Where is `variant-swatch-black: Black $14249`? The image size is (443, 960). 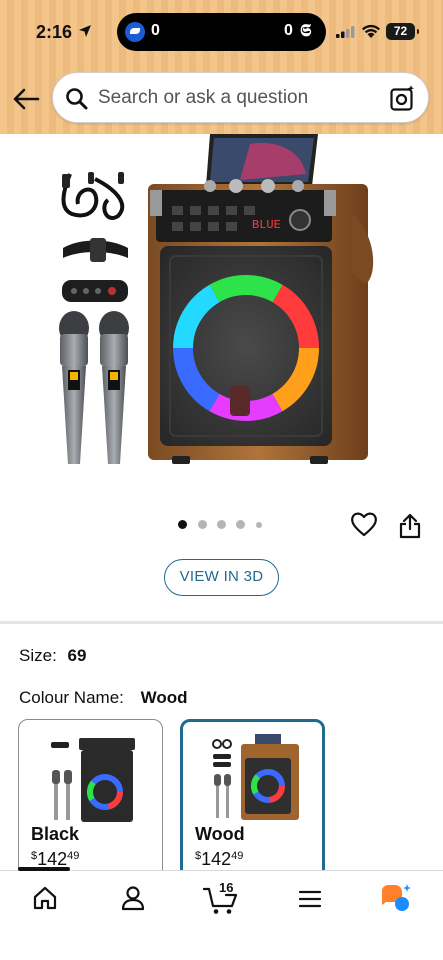 variant-swatch-black: Black $14249 is located at coordinates (90, 799).